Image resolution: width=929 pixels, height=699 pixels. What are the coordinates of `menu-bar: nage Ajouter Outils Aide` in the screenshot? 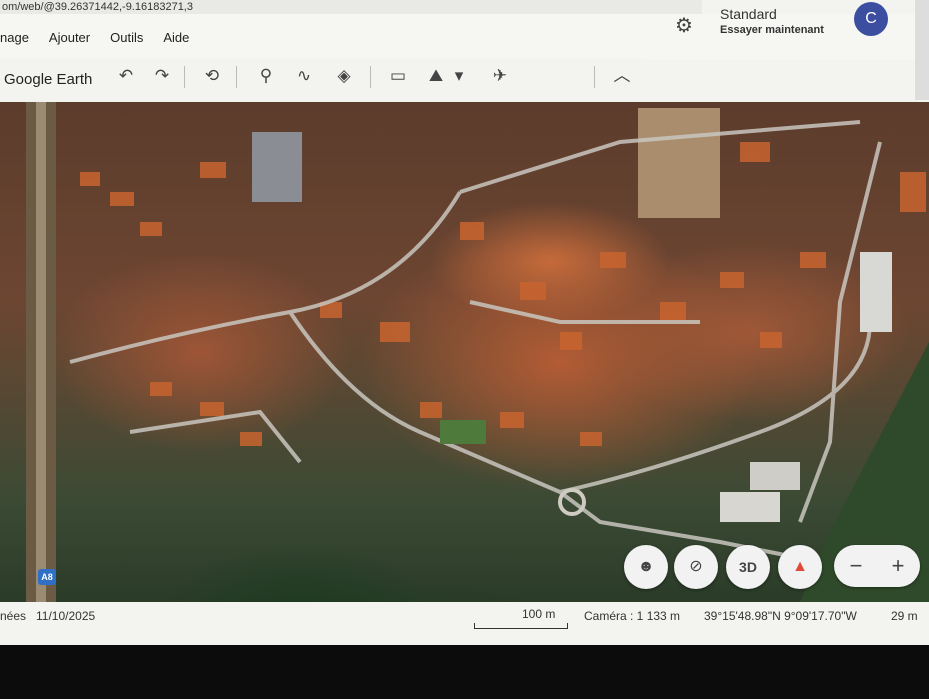 It's located at (104, 37).